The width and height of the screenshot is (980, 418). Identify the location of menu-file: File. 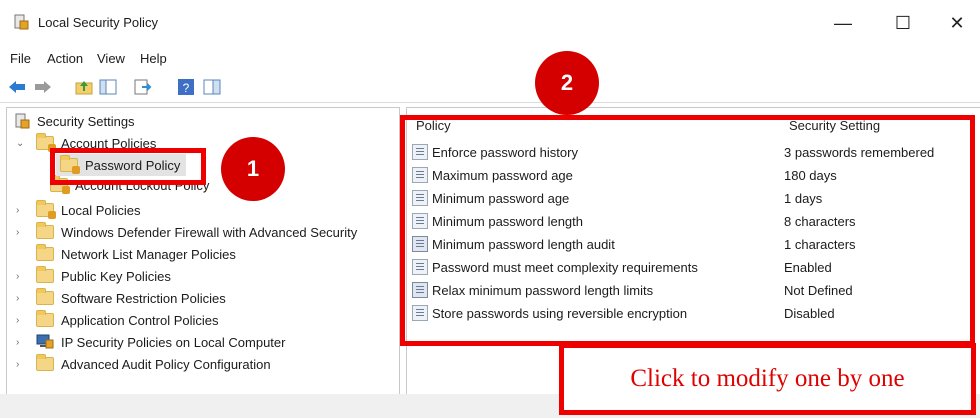
(20, 58).